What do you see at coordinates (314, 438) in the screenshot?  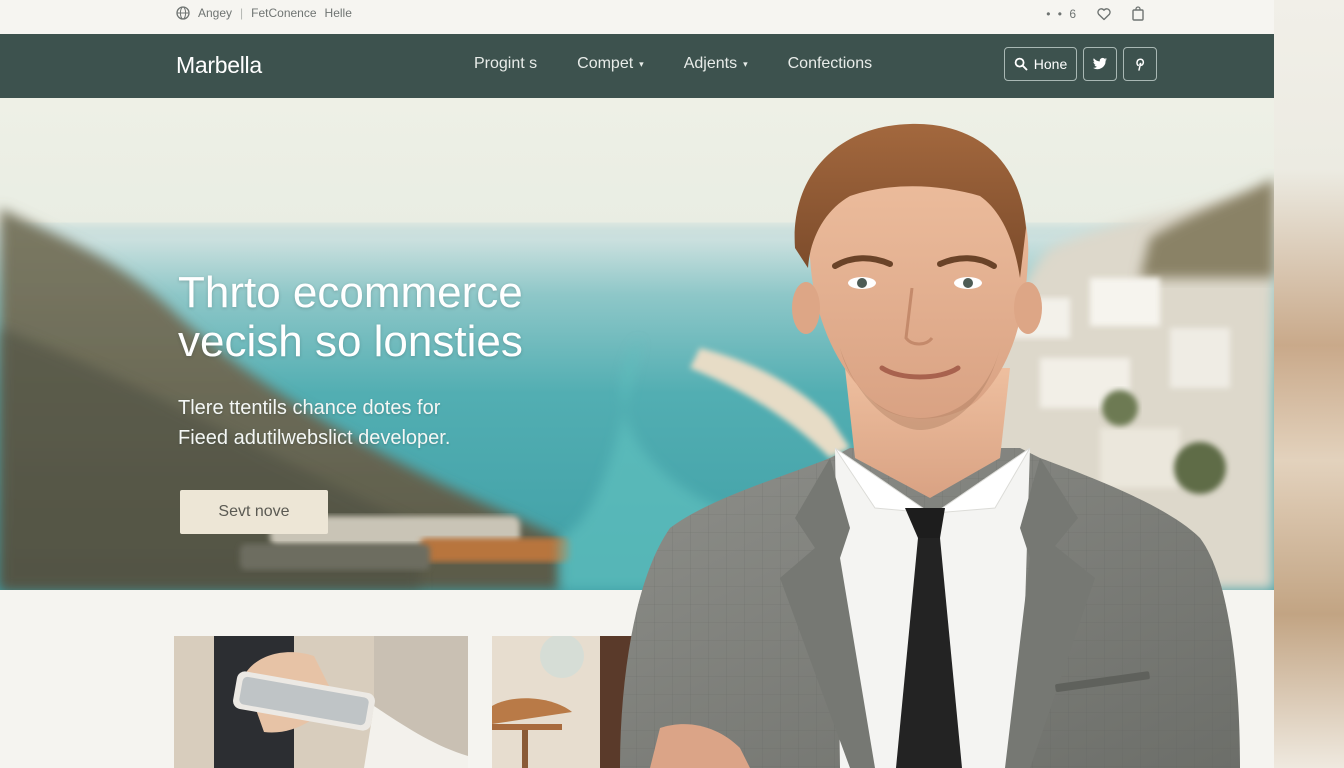 I see `hero-subtitle-line: Fieed adutilwebslict developer.` at bounding box center [314, 438].